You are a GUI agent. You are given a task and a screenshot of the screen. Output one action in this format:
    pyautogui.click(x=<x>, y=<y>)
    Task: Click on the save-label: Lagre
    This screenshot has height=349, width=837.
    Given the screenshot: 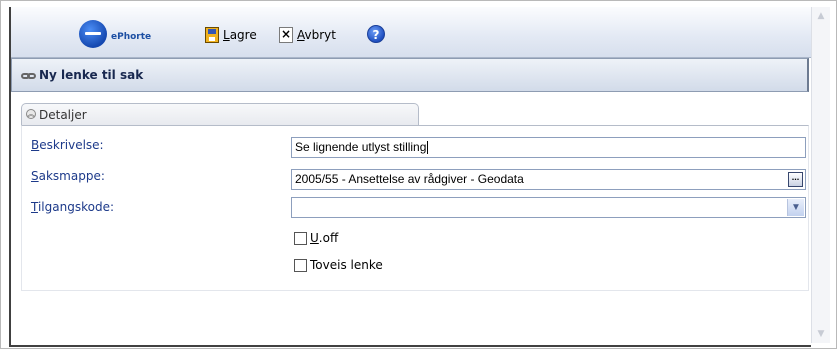 What is the action you would take?
    pyautogui.click(x=240, y=35)
    